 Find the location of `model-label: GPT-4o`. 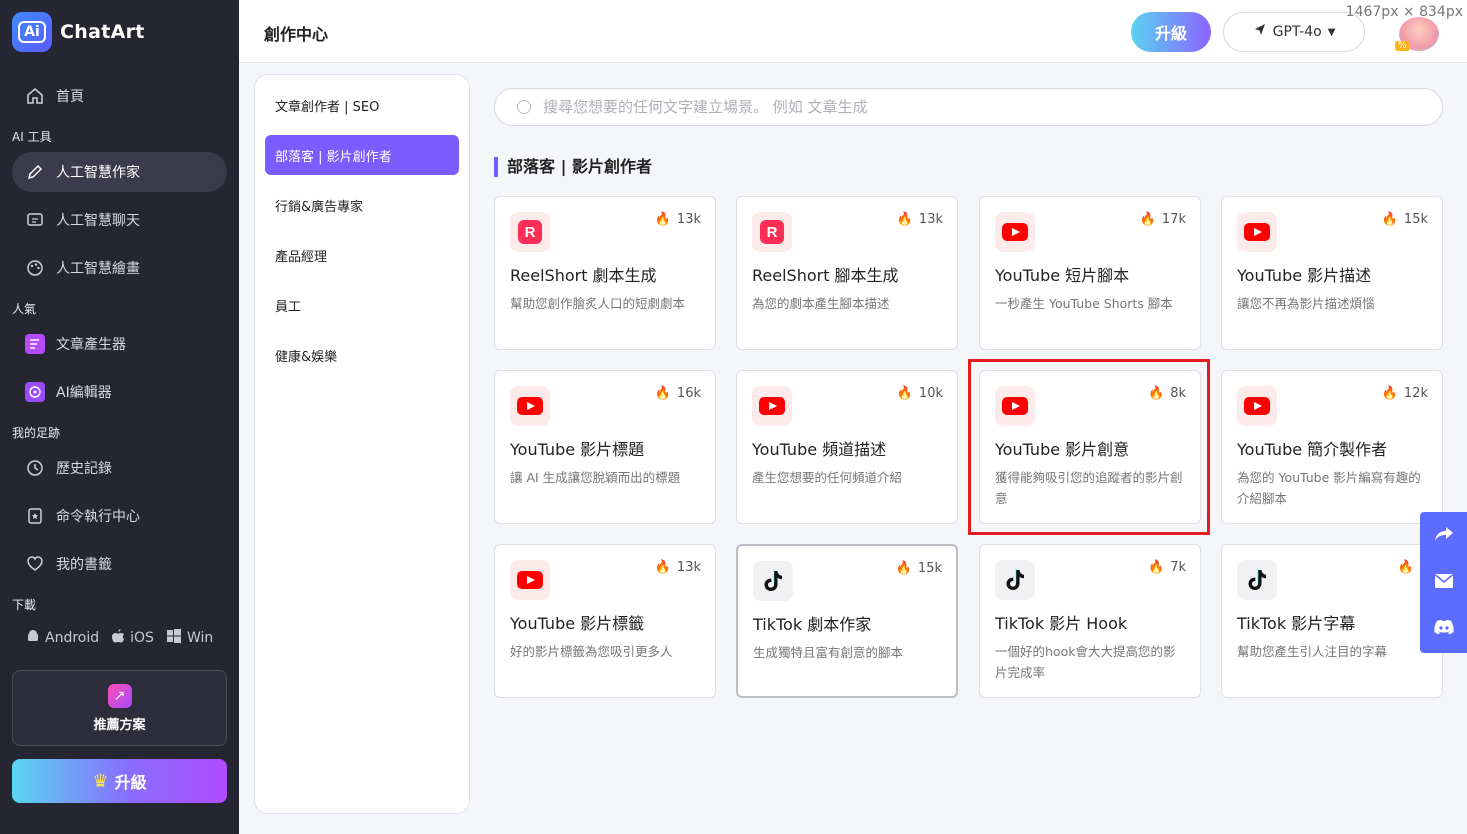

model-label: GPT-4o is located at coordinates (1297, 32).